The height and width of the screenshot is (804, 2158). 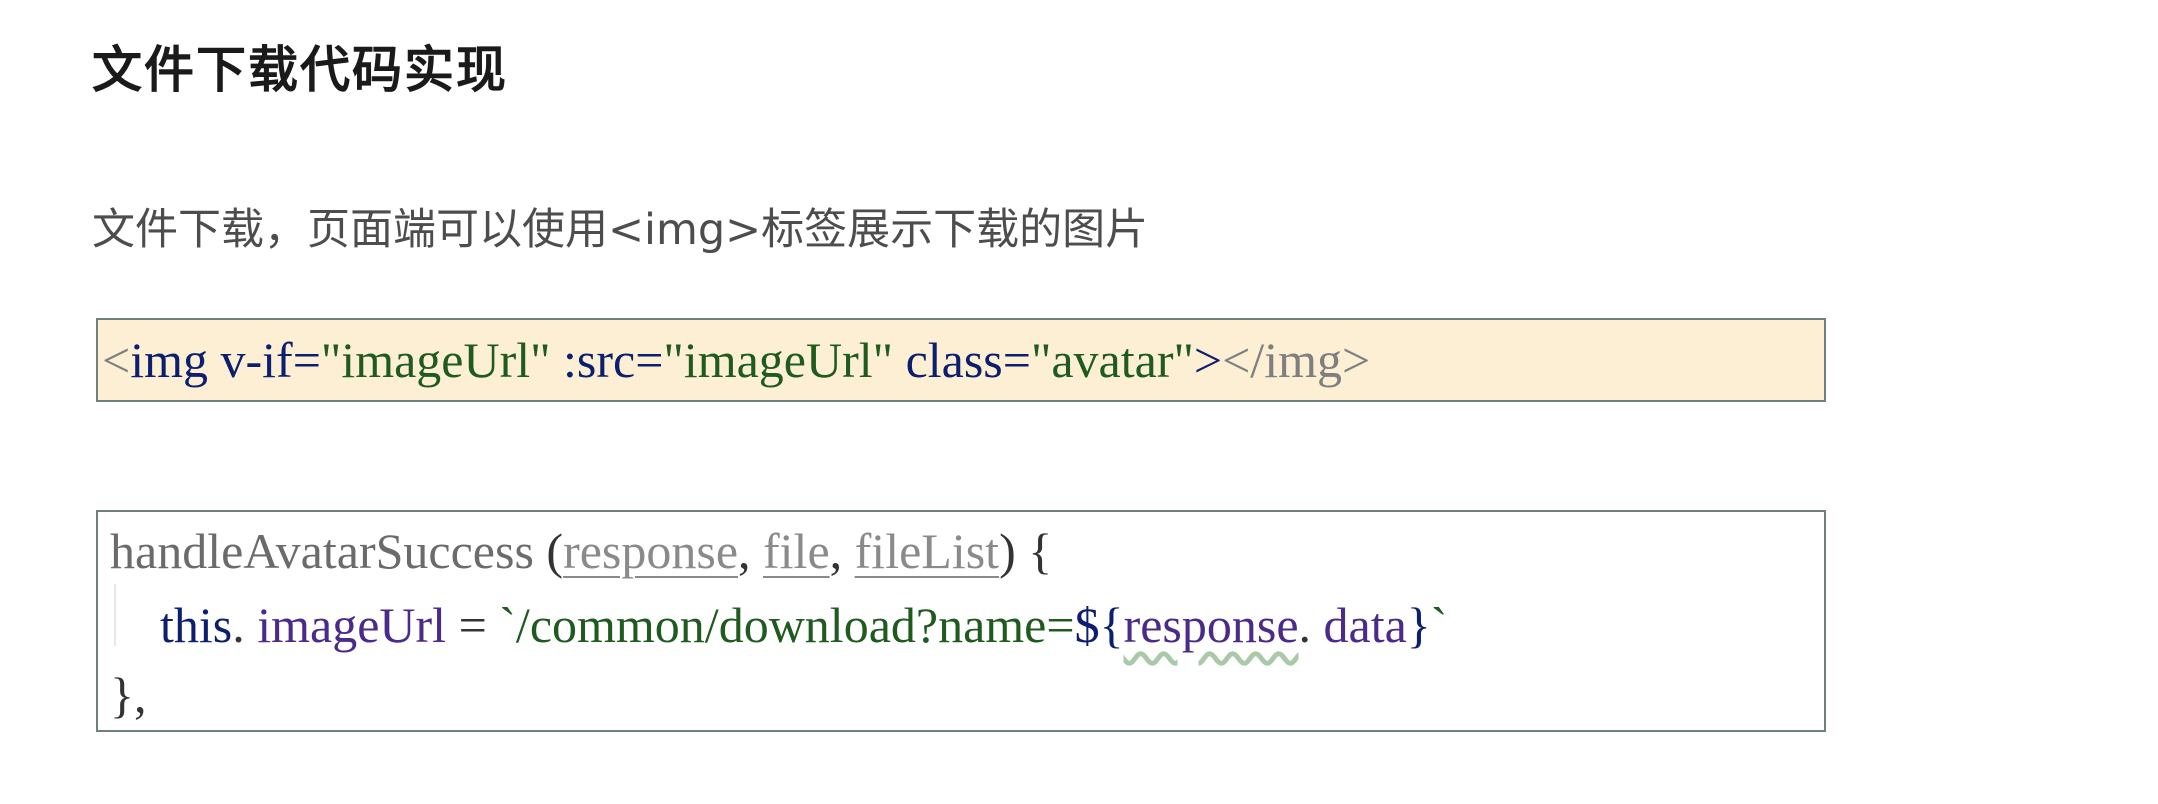 I want to click on code-token: ${, so click(x=1099, y=625).